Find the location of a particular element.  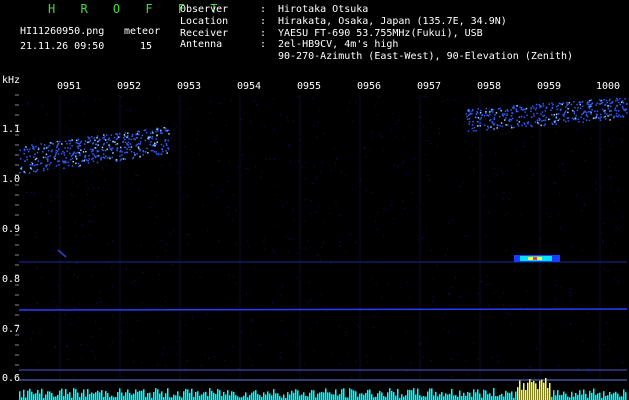

y-tick-label: 0.6 is located at coordinates (11, 378).